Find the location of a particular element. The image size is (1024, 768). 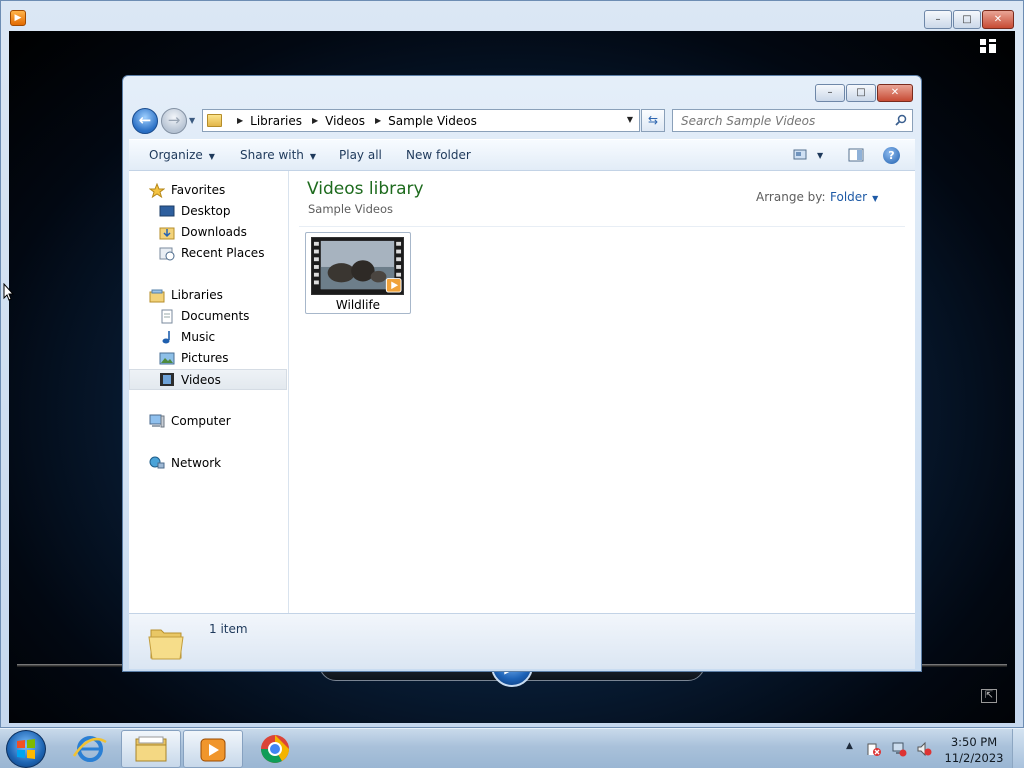

desktop-icon is located at coordinates (167, 211).